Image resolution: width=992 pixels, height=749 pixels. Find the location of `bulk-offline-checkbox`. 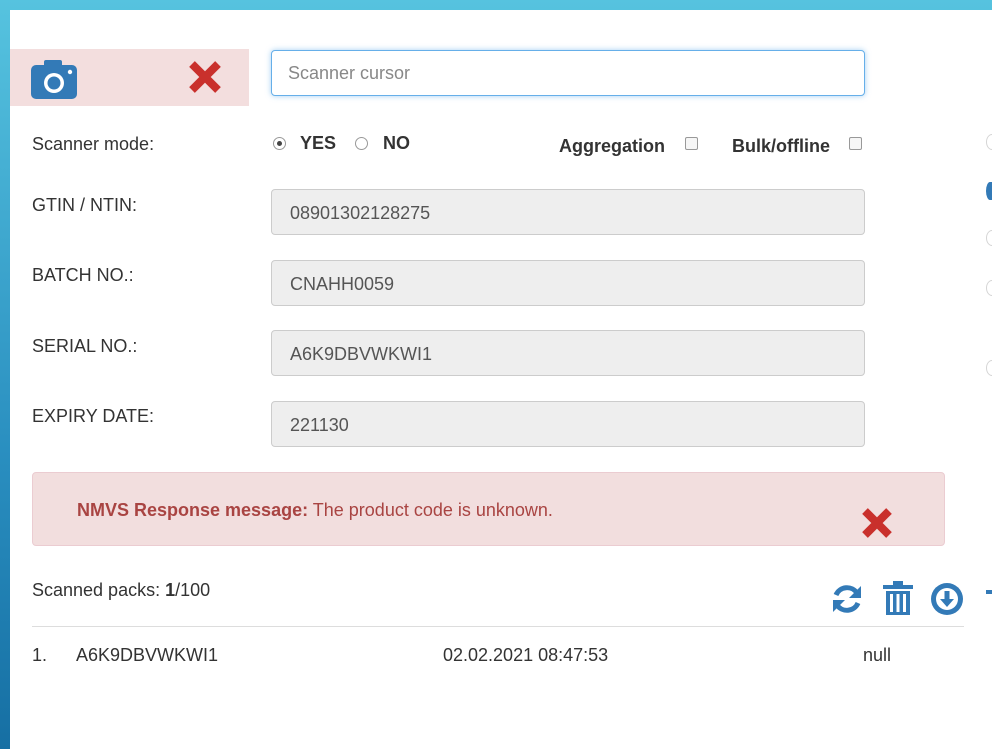

bulk-offline-checkbox is located at coordinates (855, 143).